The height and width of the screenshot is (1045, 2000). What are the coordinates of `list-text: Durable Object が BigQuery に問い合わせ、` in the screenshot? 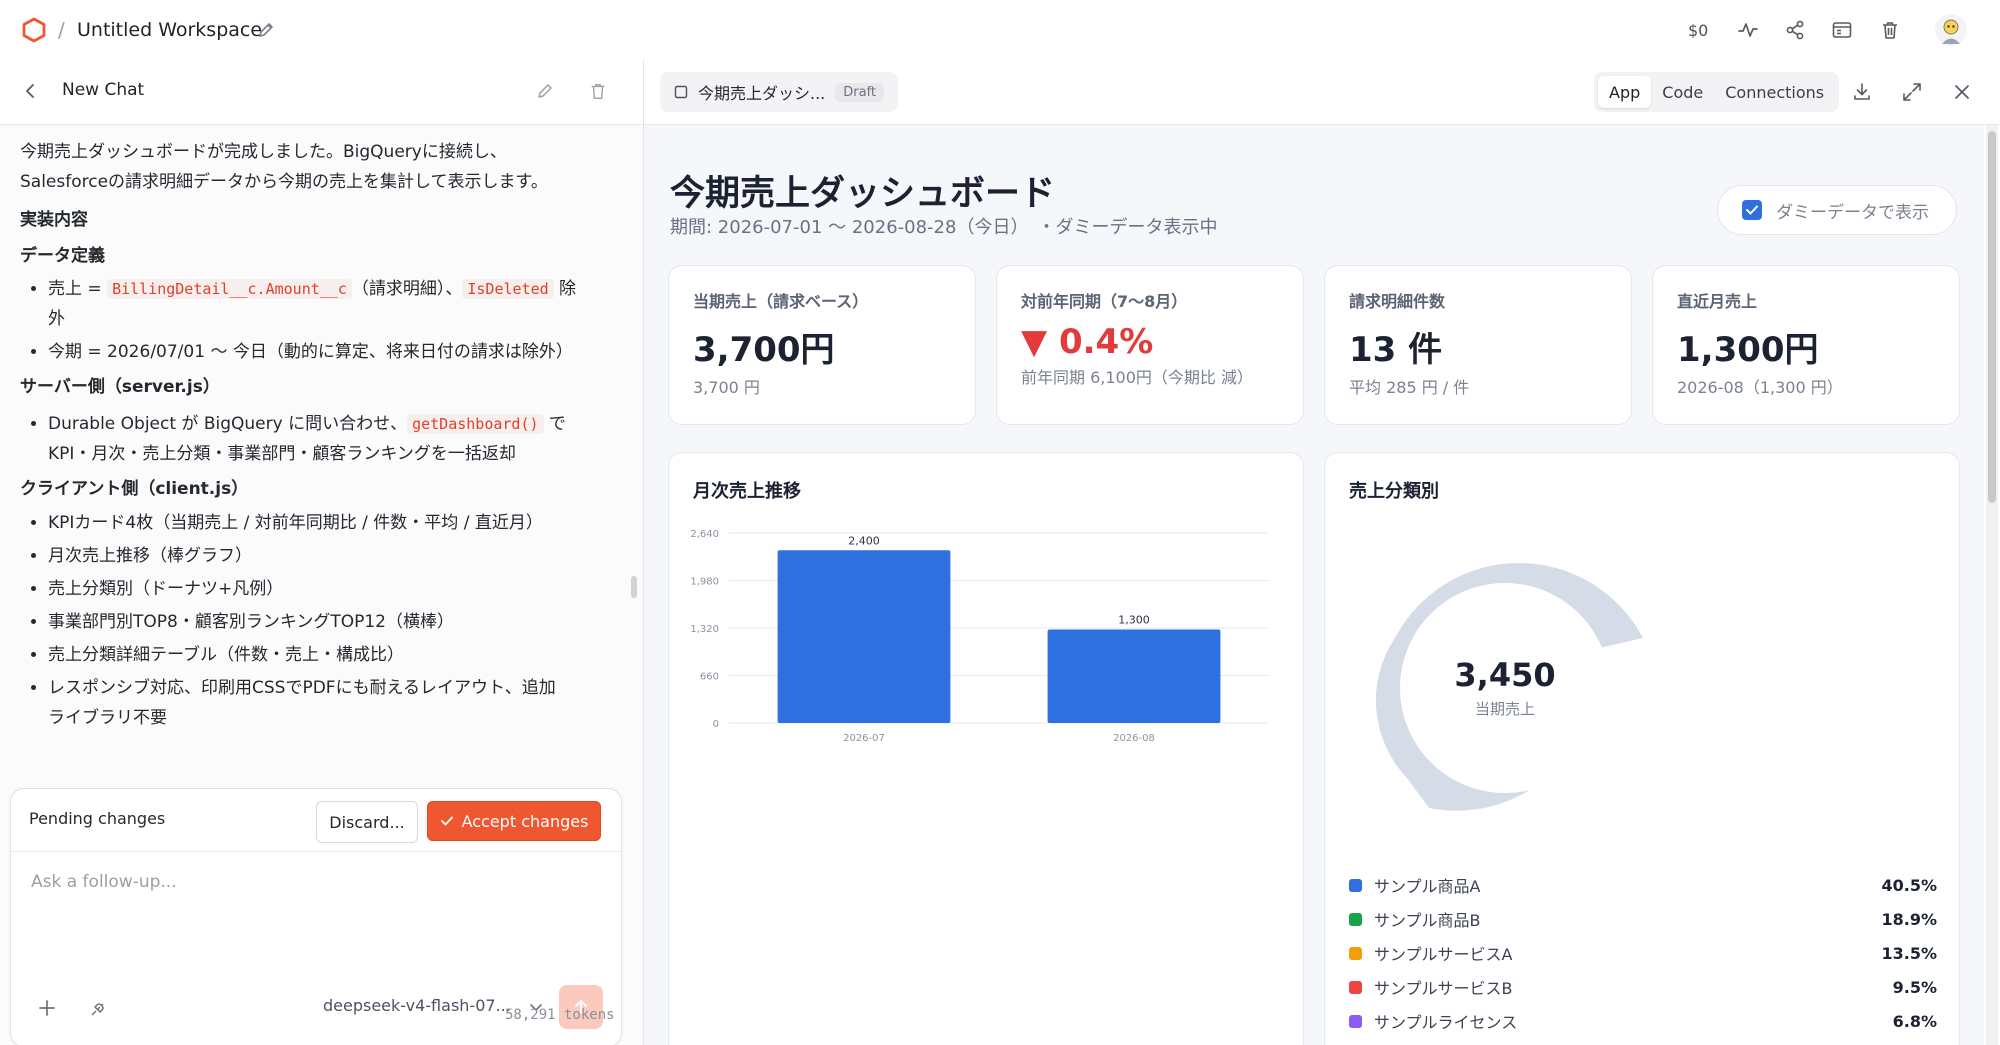 It's located at (228, 424).